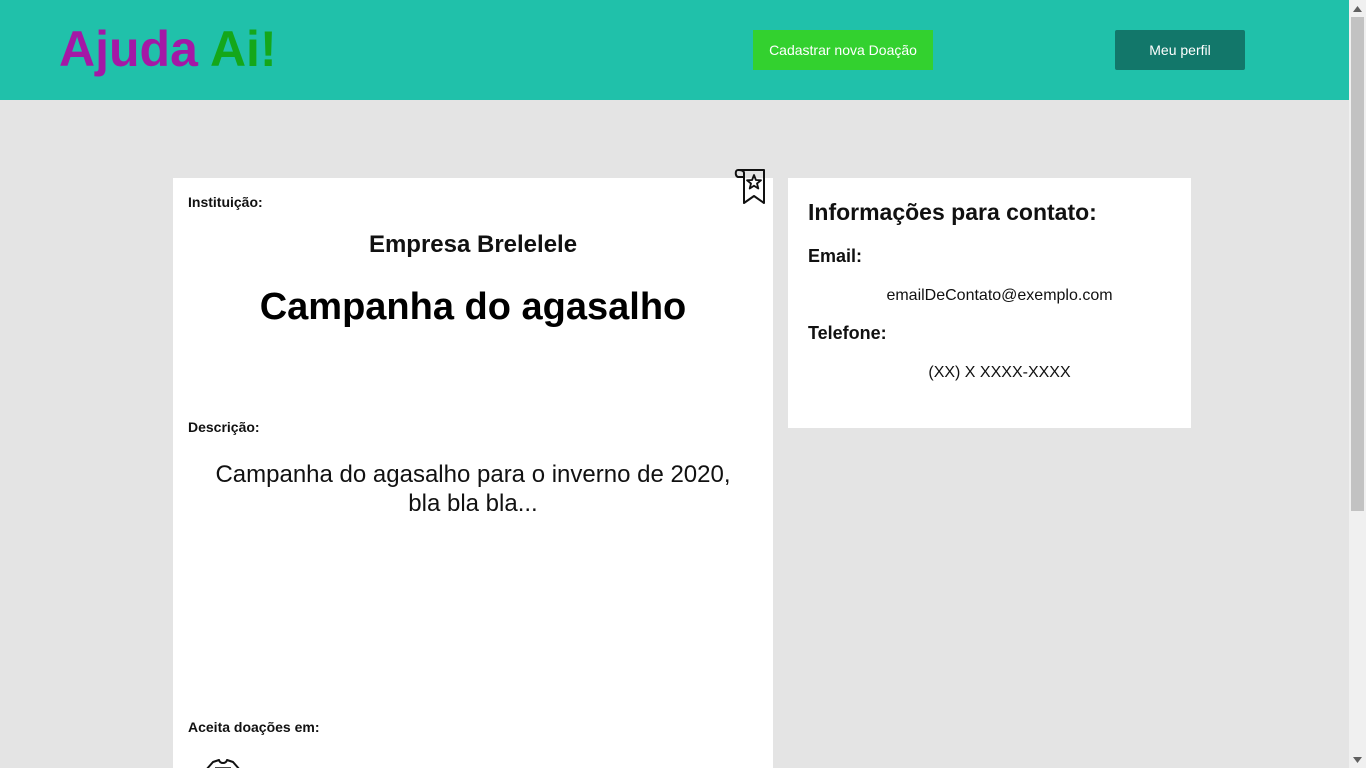  What do you see at coordinates (473, 307) in the screenshot?
I see `campaign-title: Campanha do agasalho` at bounding box center [473, 307].